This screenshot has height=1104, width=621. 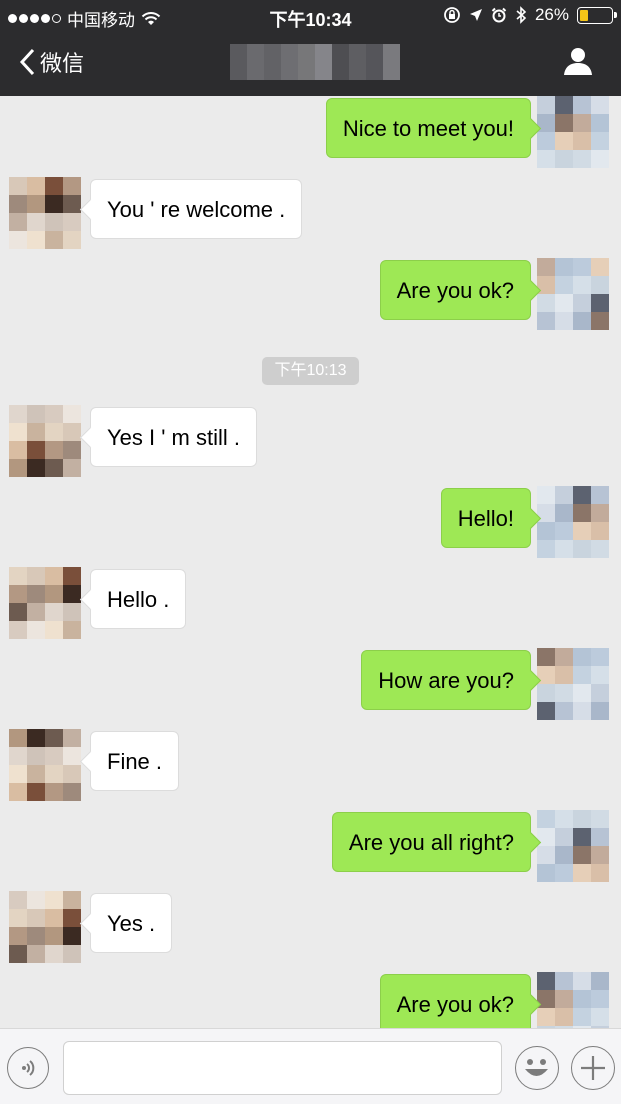 I want to click on sent-message-bubble: Nice to meet you!, so click(x=428, y=128).